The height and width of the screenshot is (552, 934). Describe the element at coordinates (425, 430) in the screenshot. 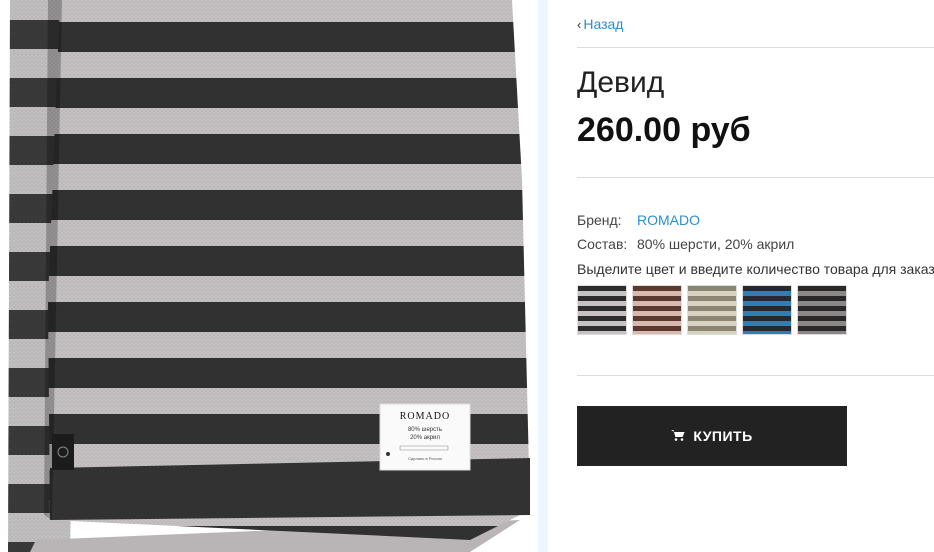

I see `label-line1: 80% шерсть` at that location.